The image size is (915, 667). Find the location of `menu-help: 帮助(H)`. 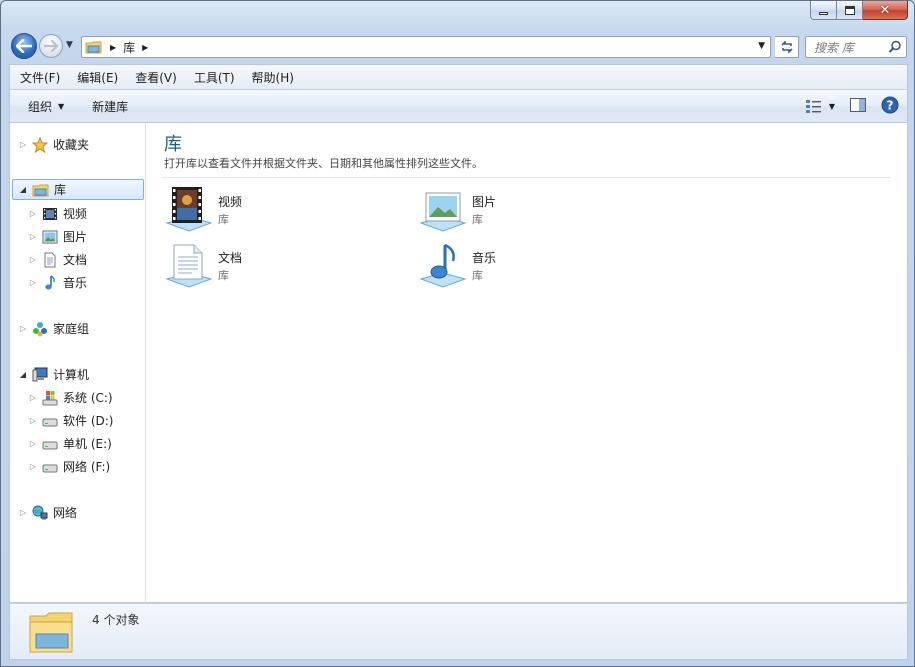

menu-help: 帮助(H) is located at coordinates (271, 77).